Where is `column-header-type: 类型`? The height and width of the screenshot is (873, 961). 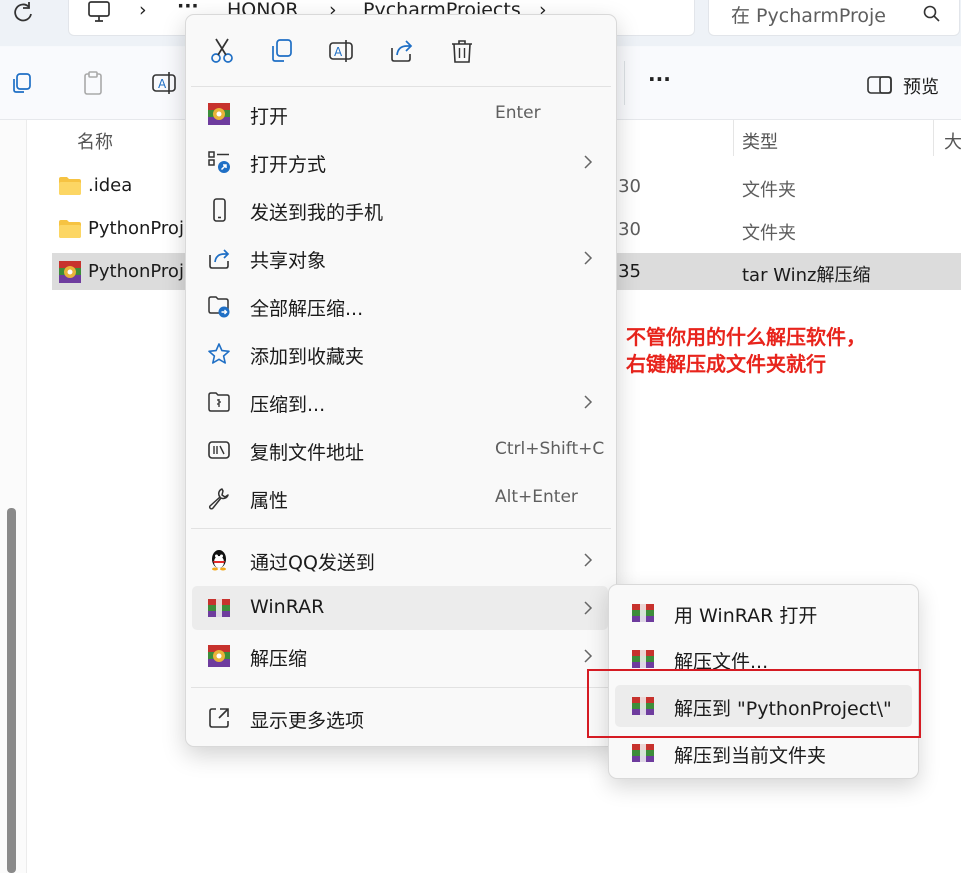
column-header-type: 类型 is located at coordinates (760, 141).